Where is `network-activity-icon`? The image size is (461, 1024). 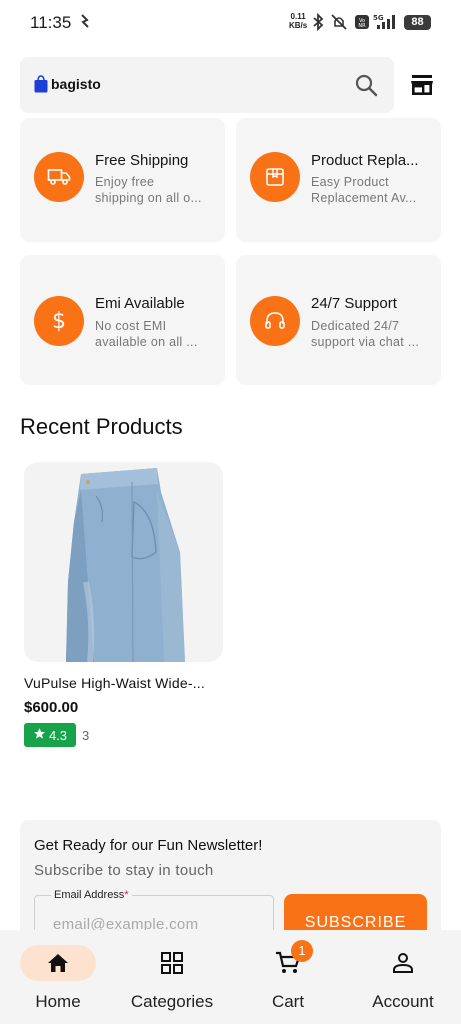 network-activity-icon is located at coordinates (85, 22).